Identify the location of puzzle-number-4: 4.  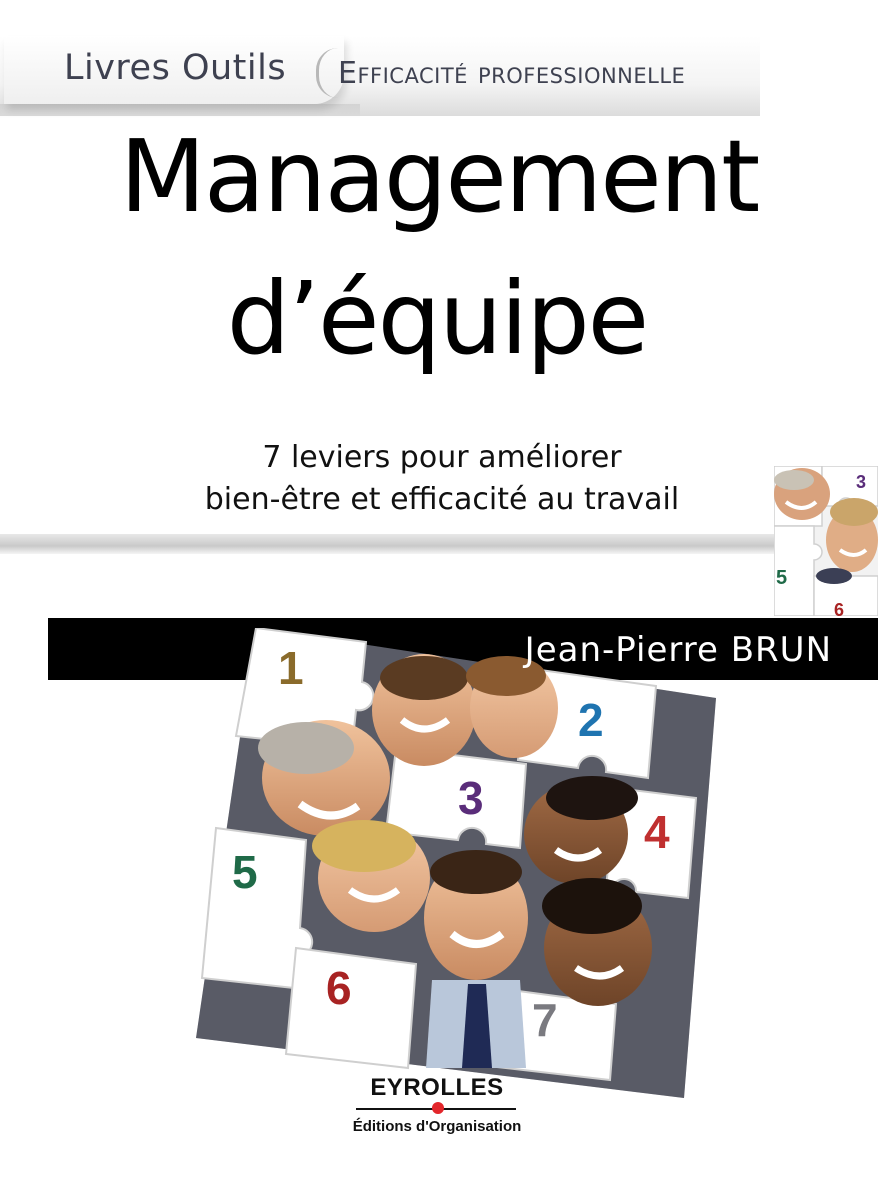
(657, 832).